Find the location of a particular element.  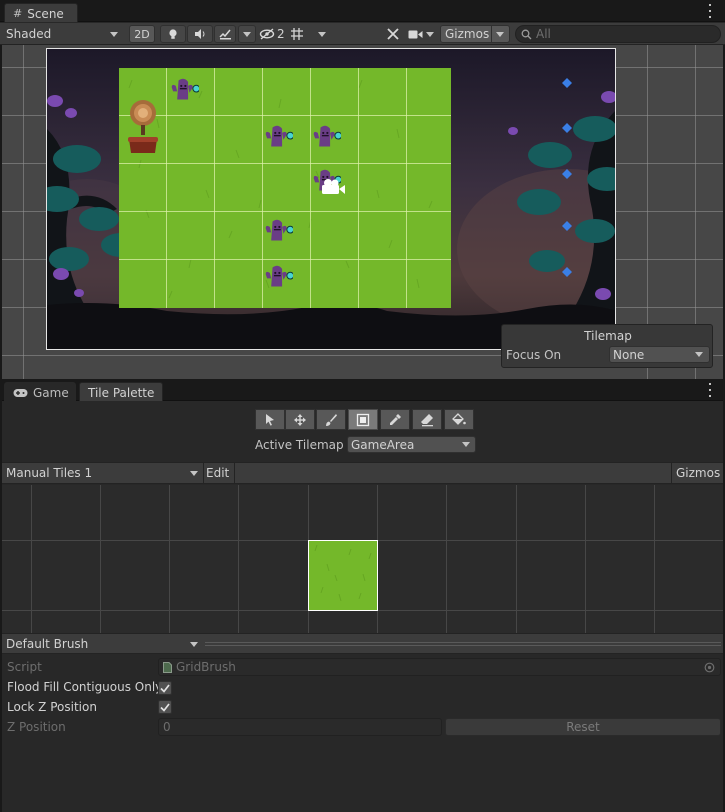

palette-dropdown: Manual Tiles 1 is located at coordinates (104, 474).